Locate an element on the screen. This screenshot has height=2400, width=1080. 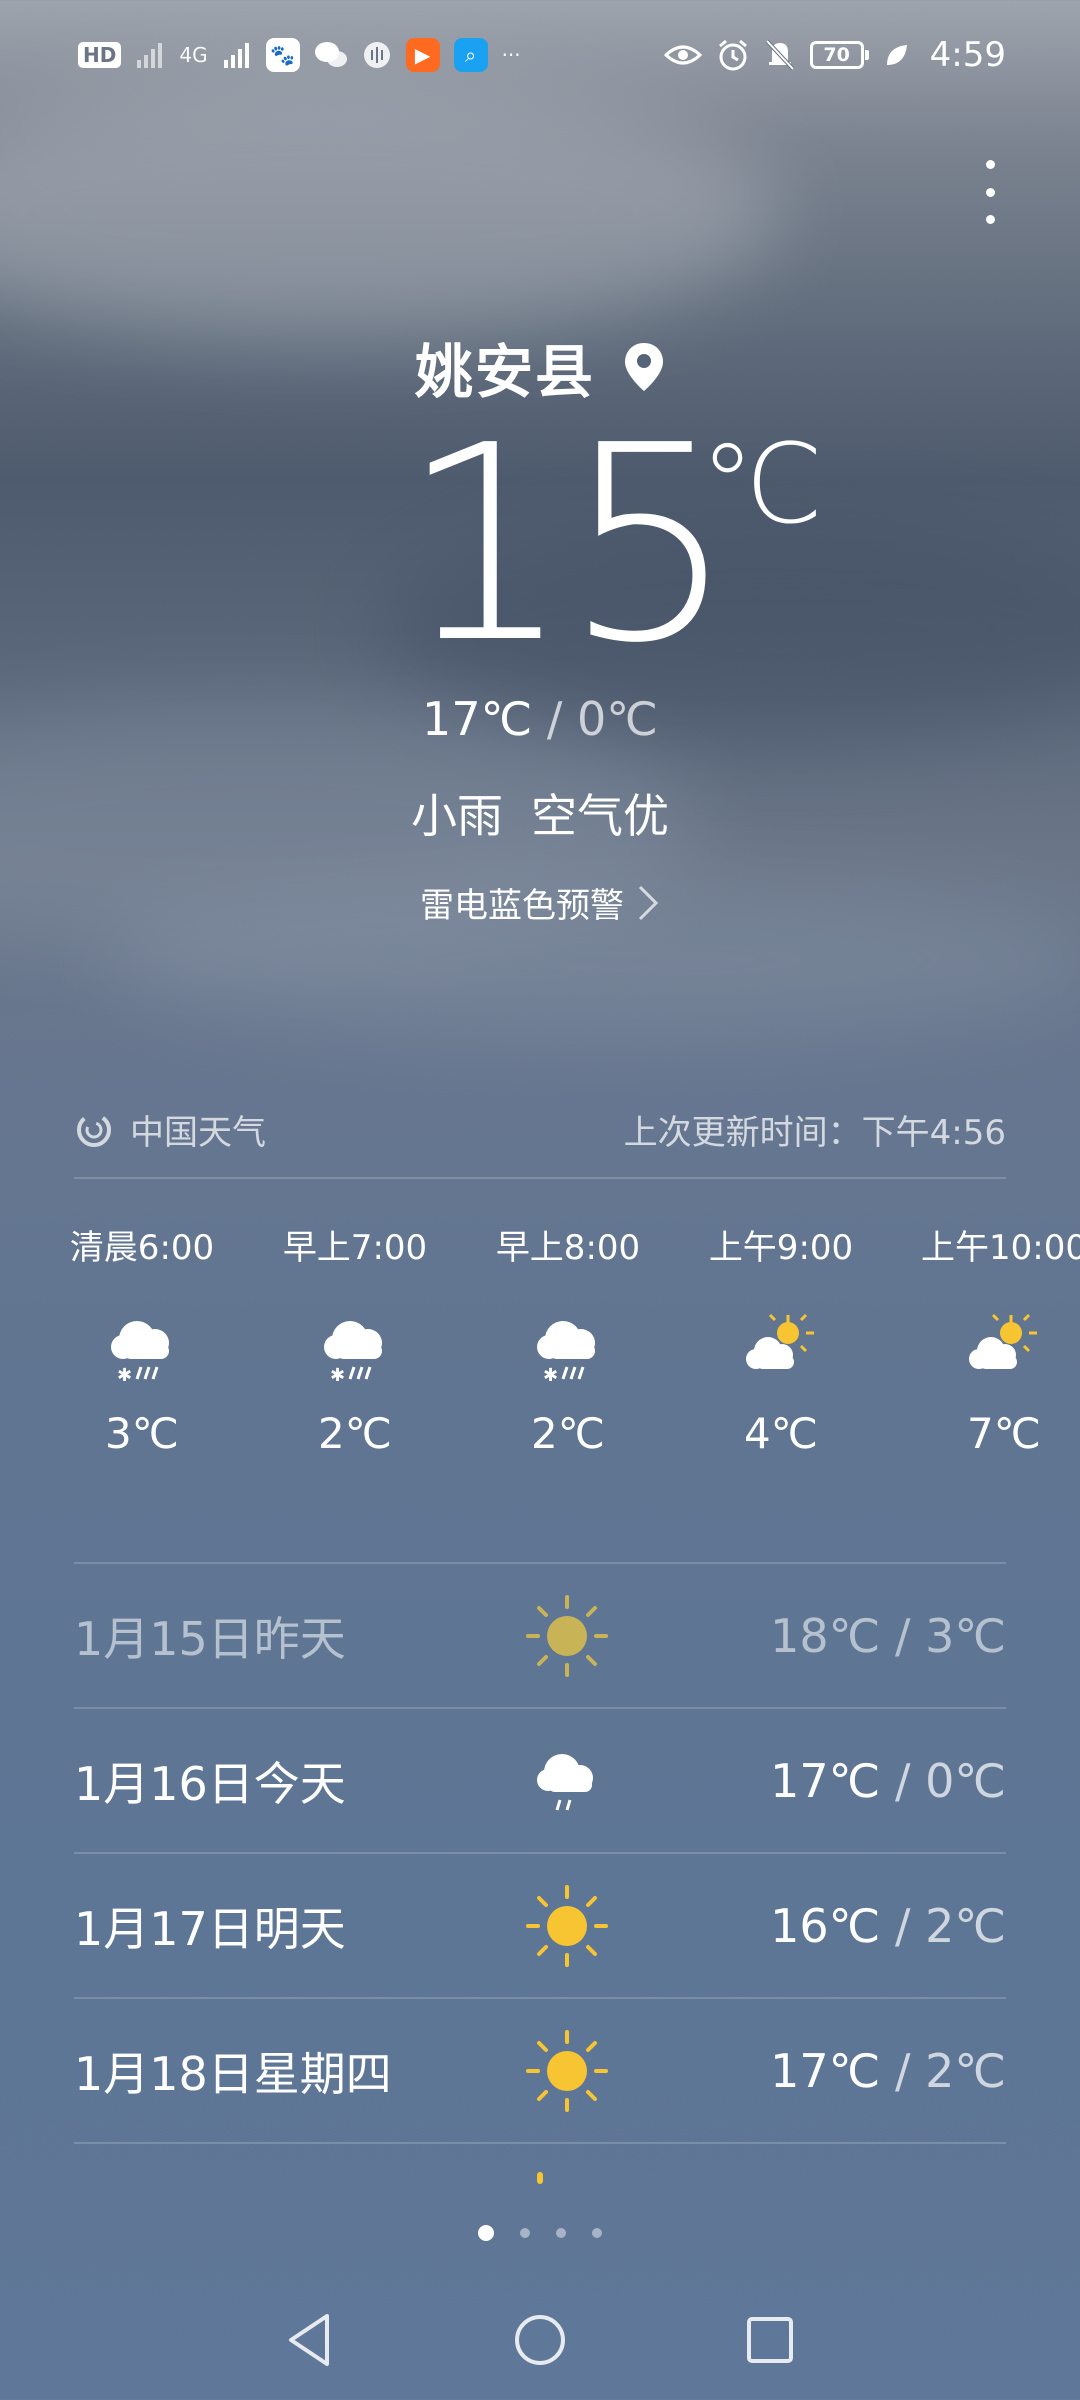
weather-warning-link: 雷电蓝色预警 is located at coordinates (540, 902).